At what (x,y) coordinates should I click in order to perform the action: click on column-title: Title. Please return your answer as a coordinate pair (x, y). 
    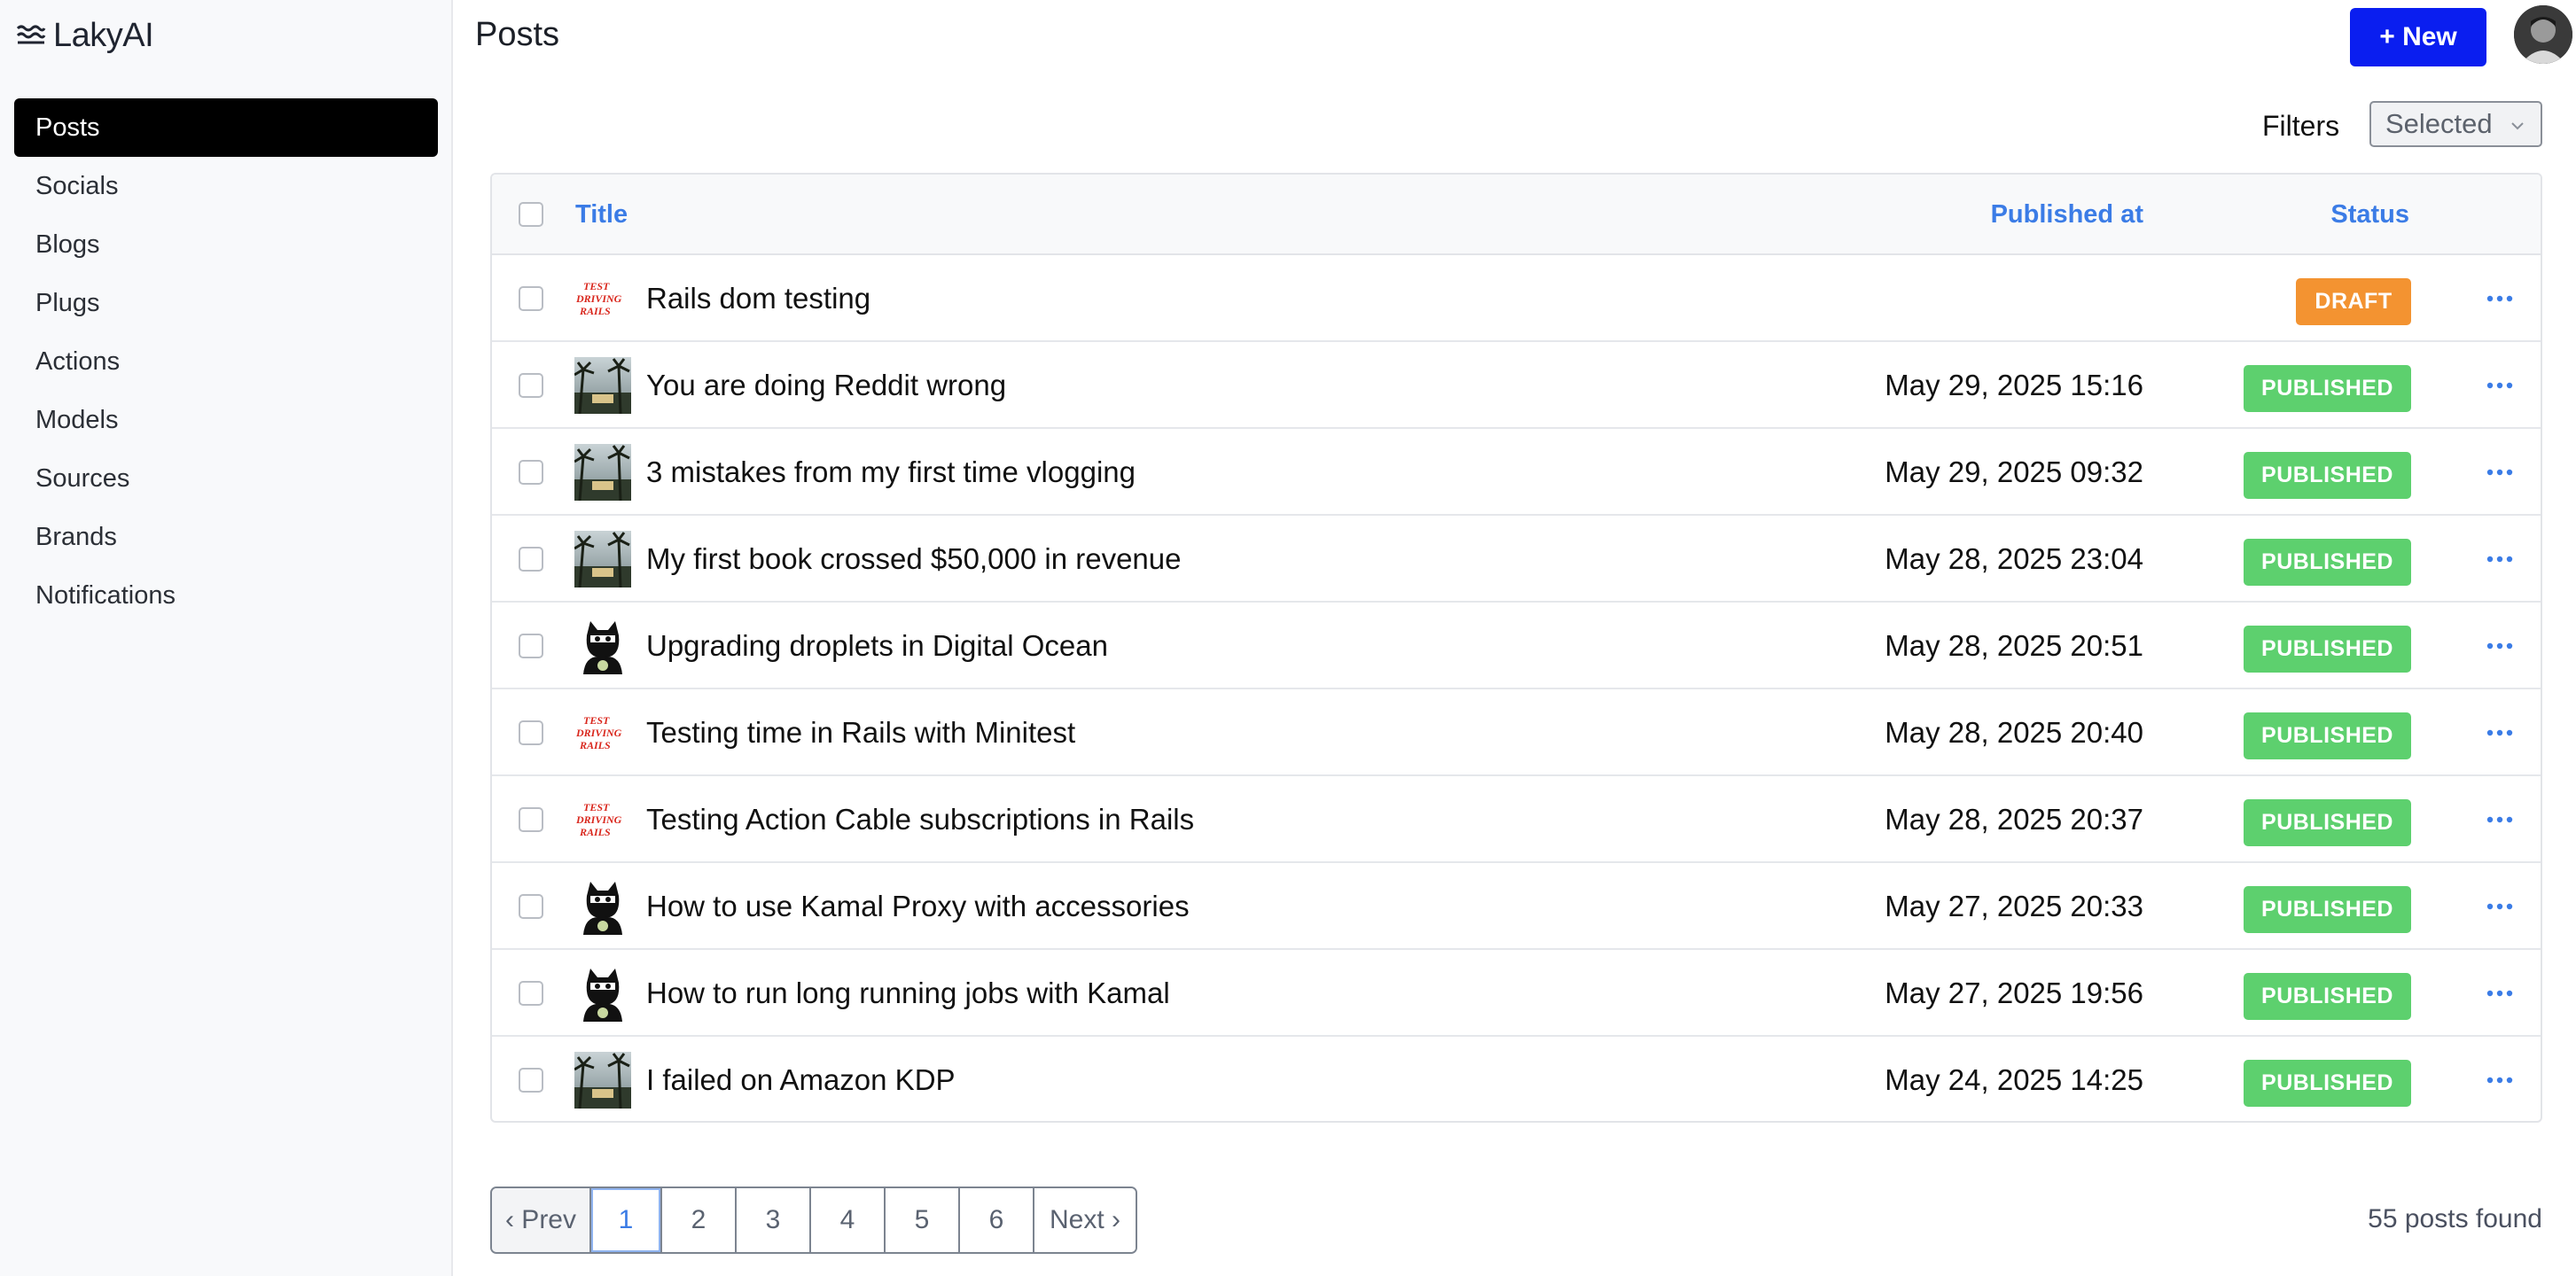
    Looking at the image, I should click on (601, 215).